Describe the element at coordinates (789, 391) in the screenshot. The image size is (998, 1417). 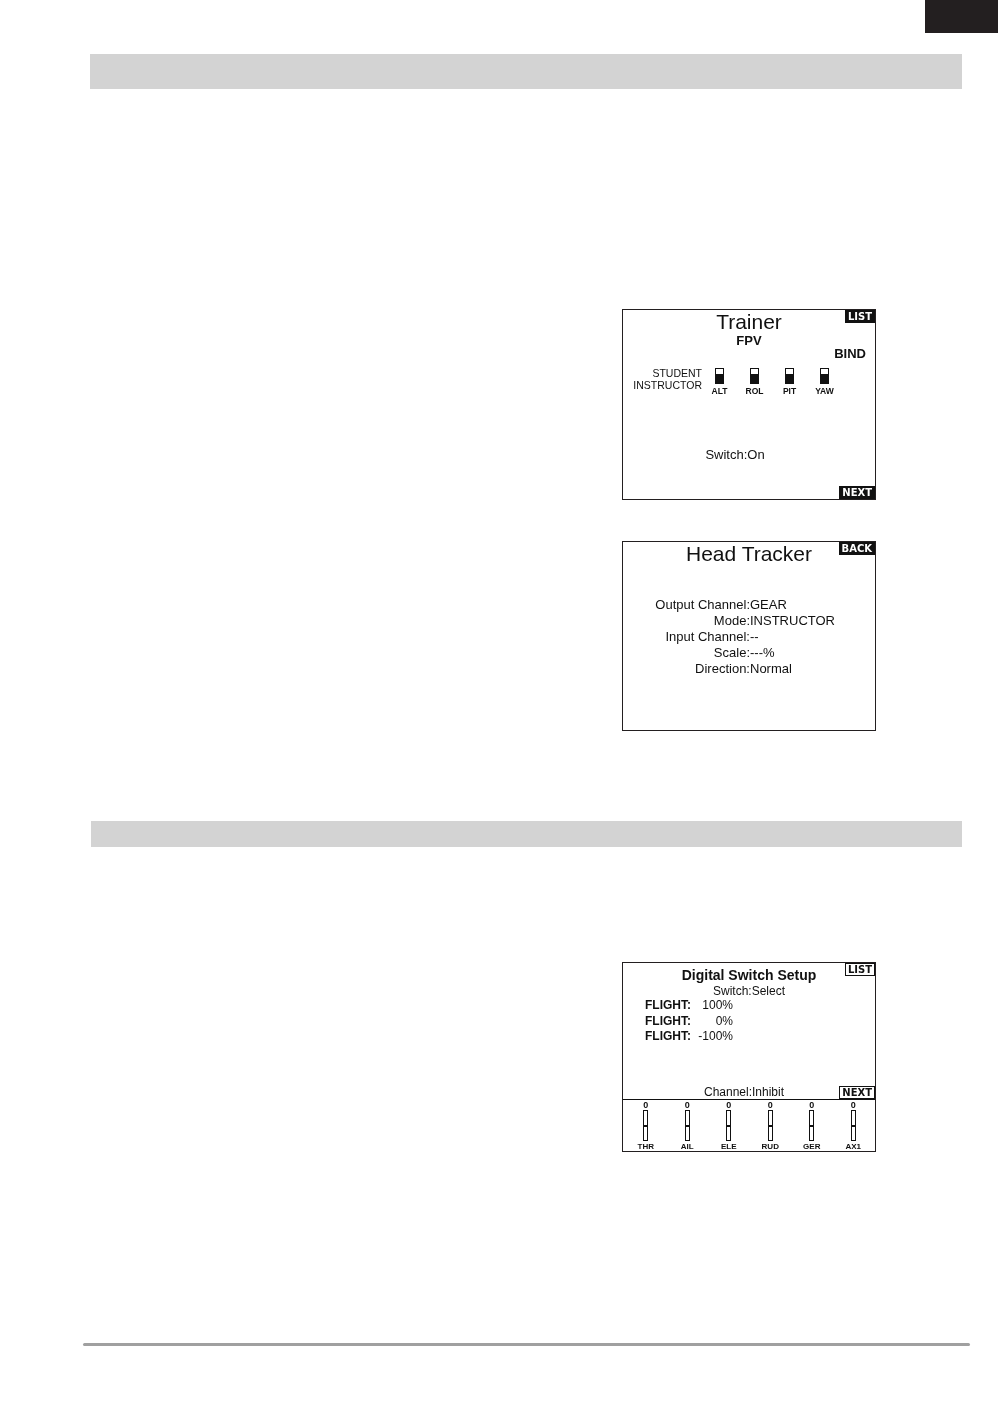
I see `channel-label: PIT` at that location.